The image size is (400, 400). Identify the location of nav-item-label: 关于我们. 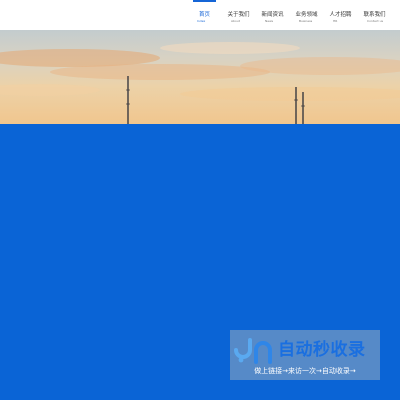
(238, 15).